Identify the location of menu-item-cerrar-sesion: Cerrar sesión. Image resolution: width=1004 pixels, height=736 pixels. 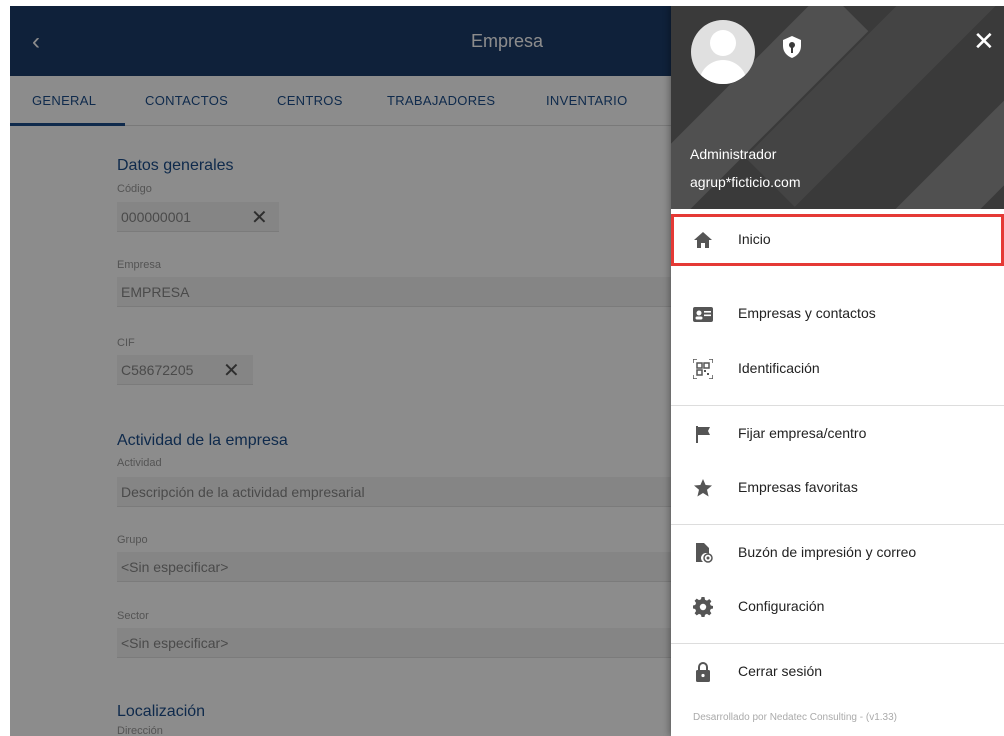
(837, 672).